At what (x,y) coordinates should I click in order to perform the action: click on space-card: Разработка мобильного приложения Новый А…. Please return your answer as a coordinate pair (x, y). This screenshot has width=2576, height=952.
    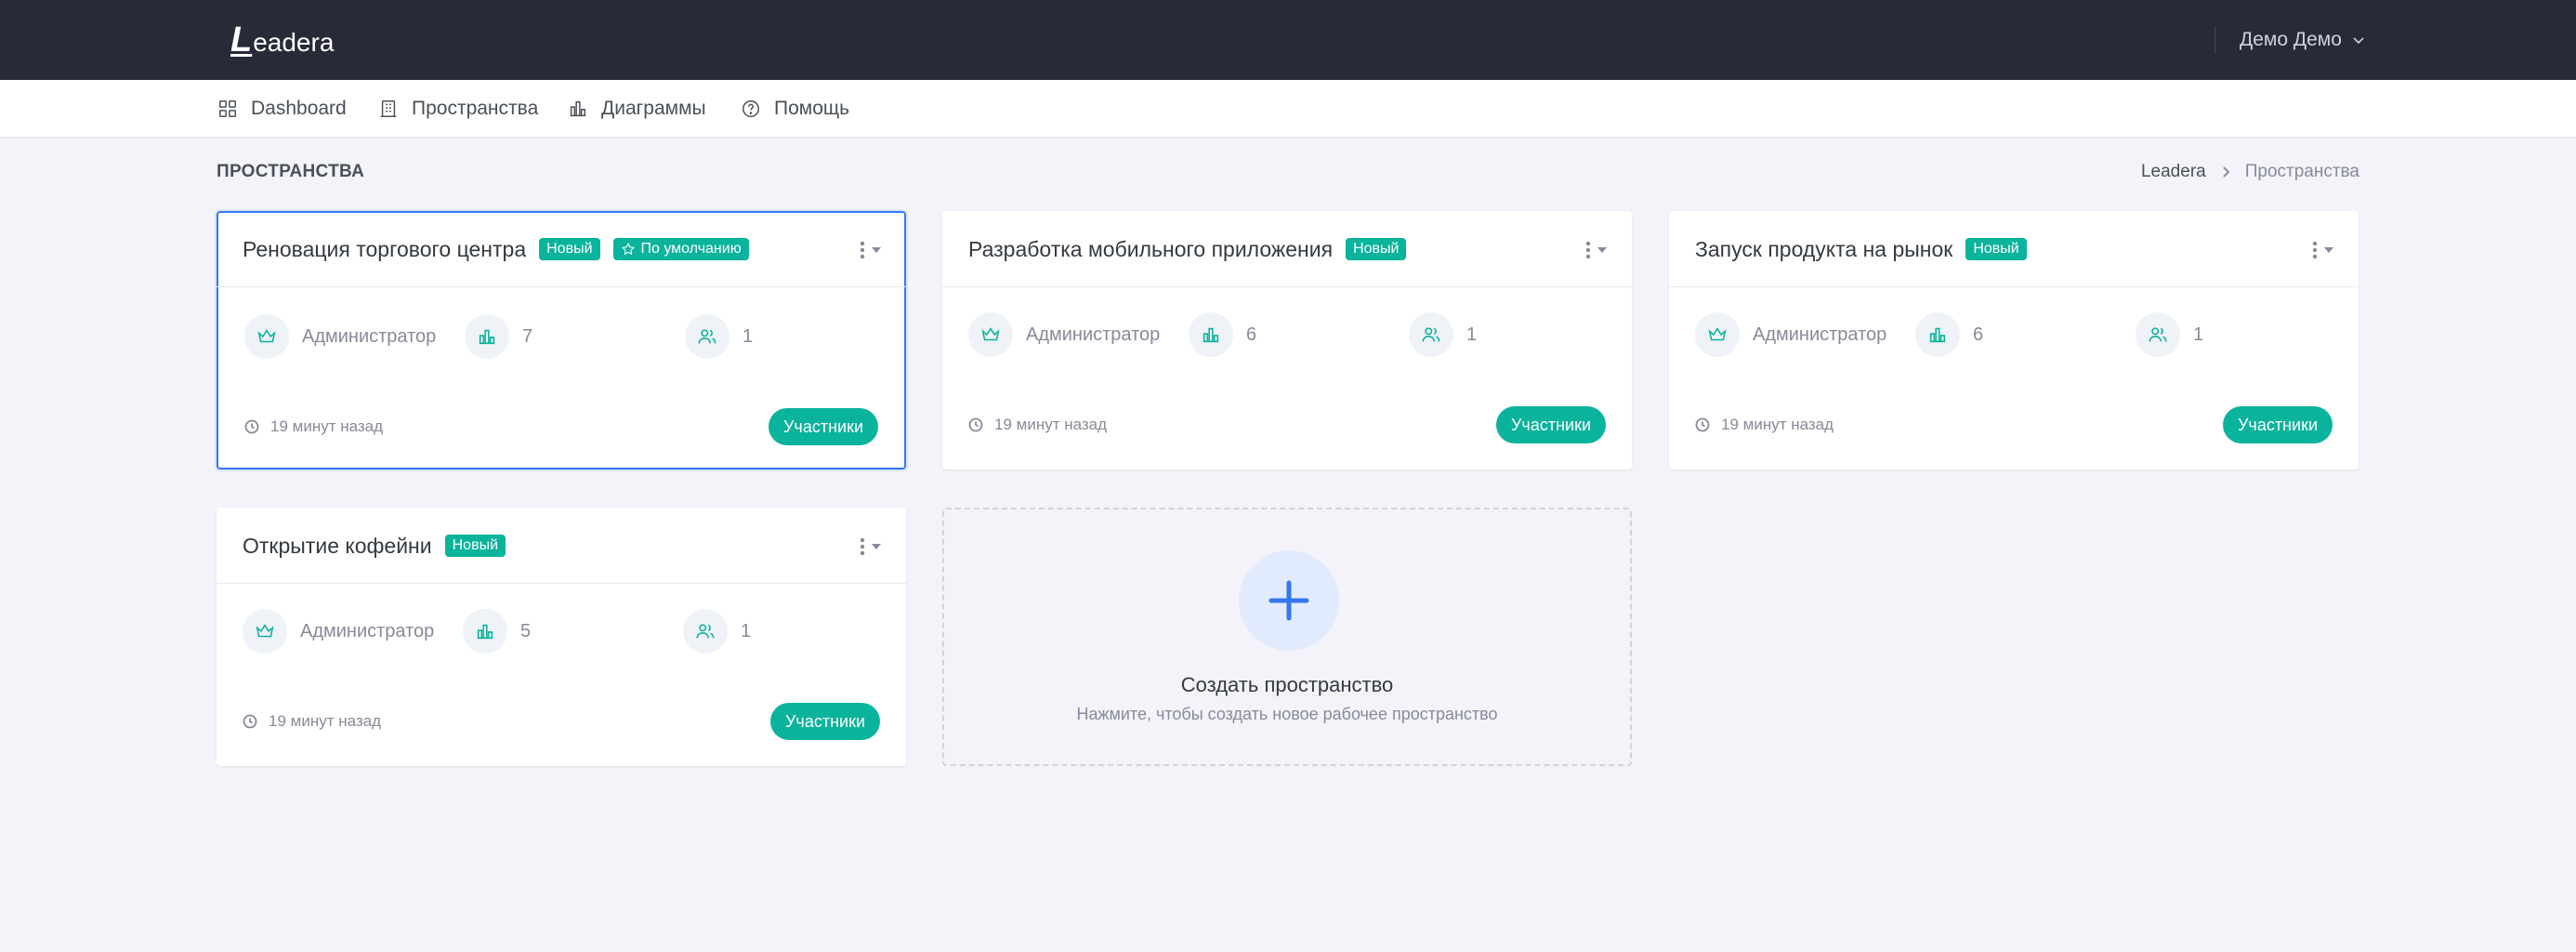
    Looking at the image, I should click on (1287, 340).